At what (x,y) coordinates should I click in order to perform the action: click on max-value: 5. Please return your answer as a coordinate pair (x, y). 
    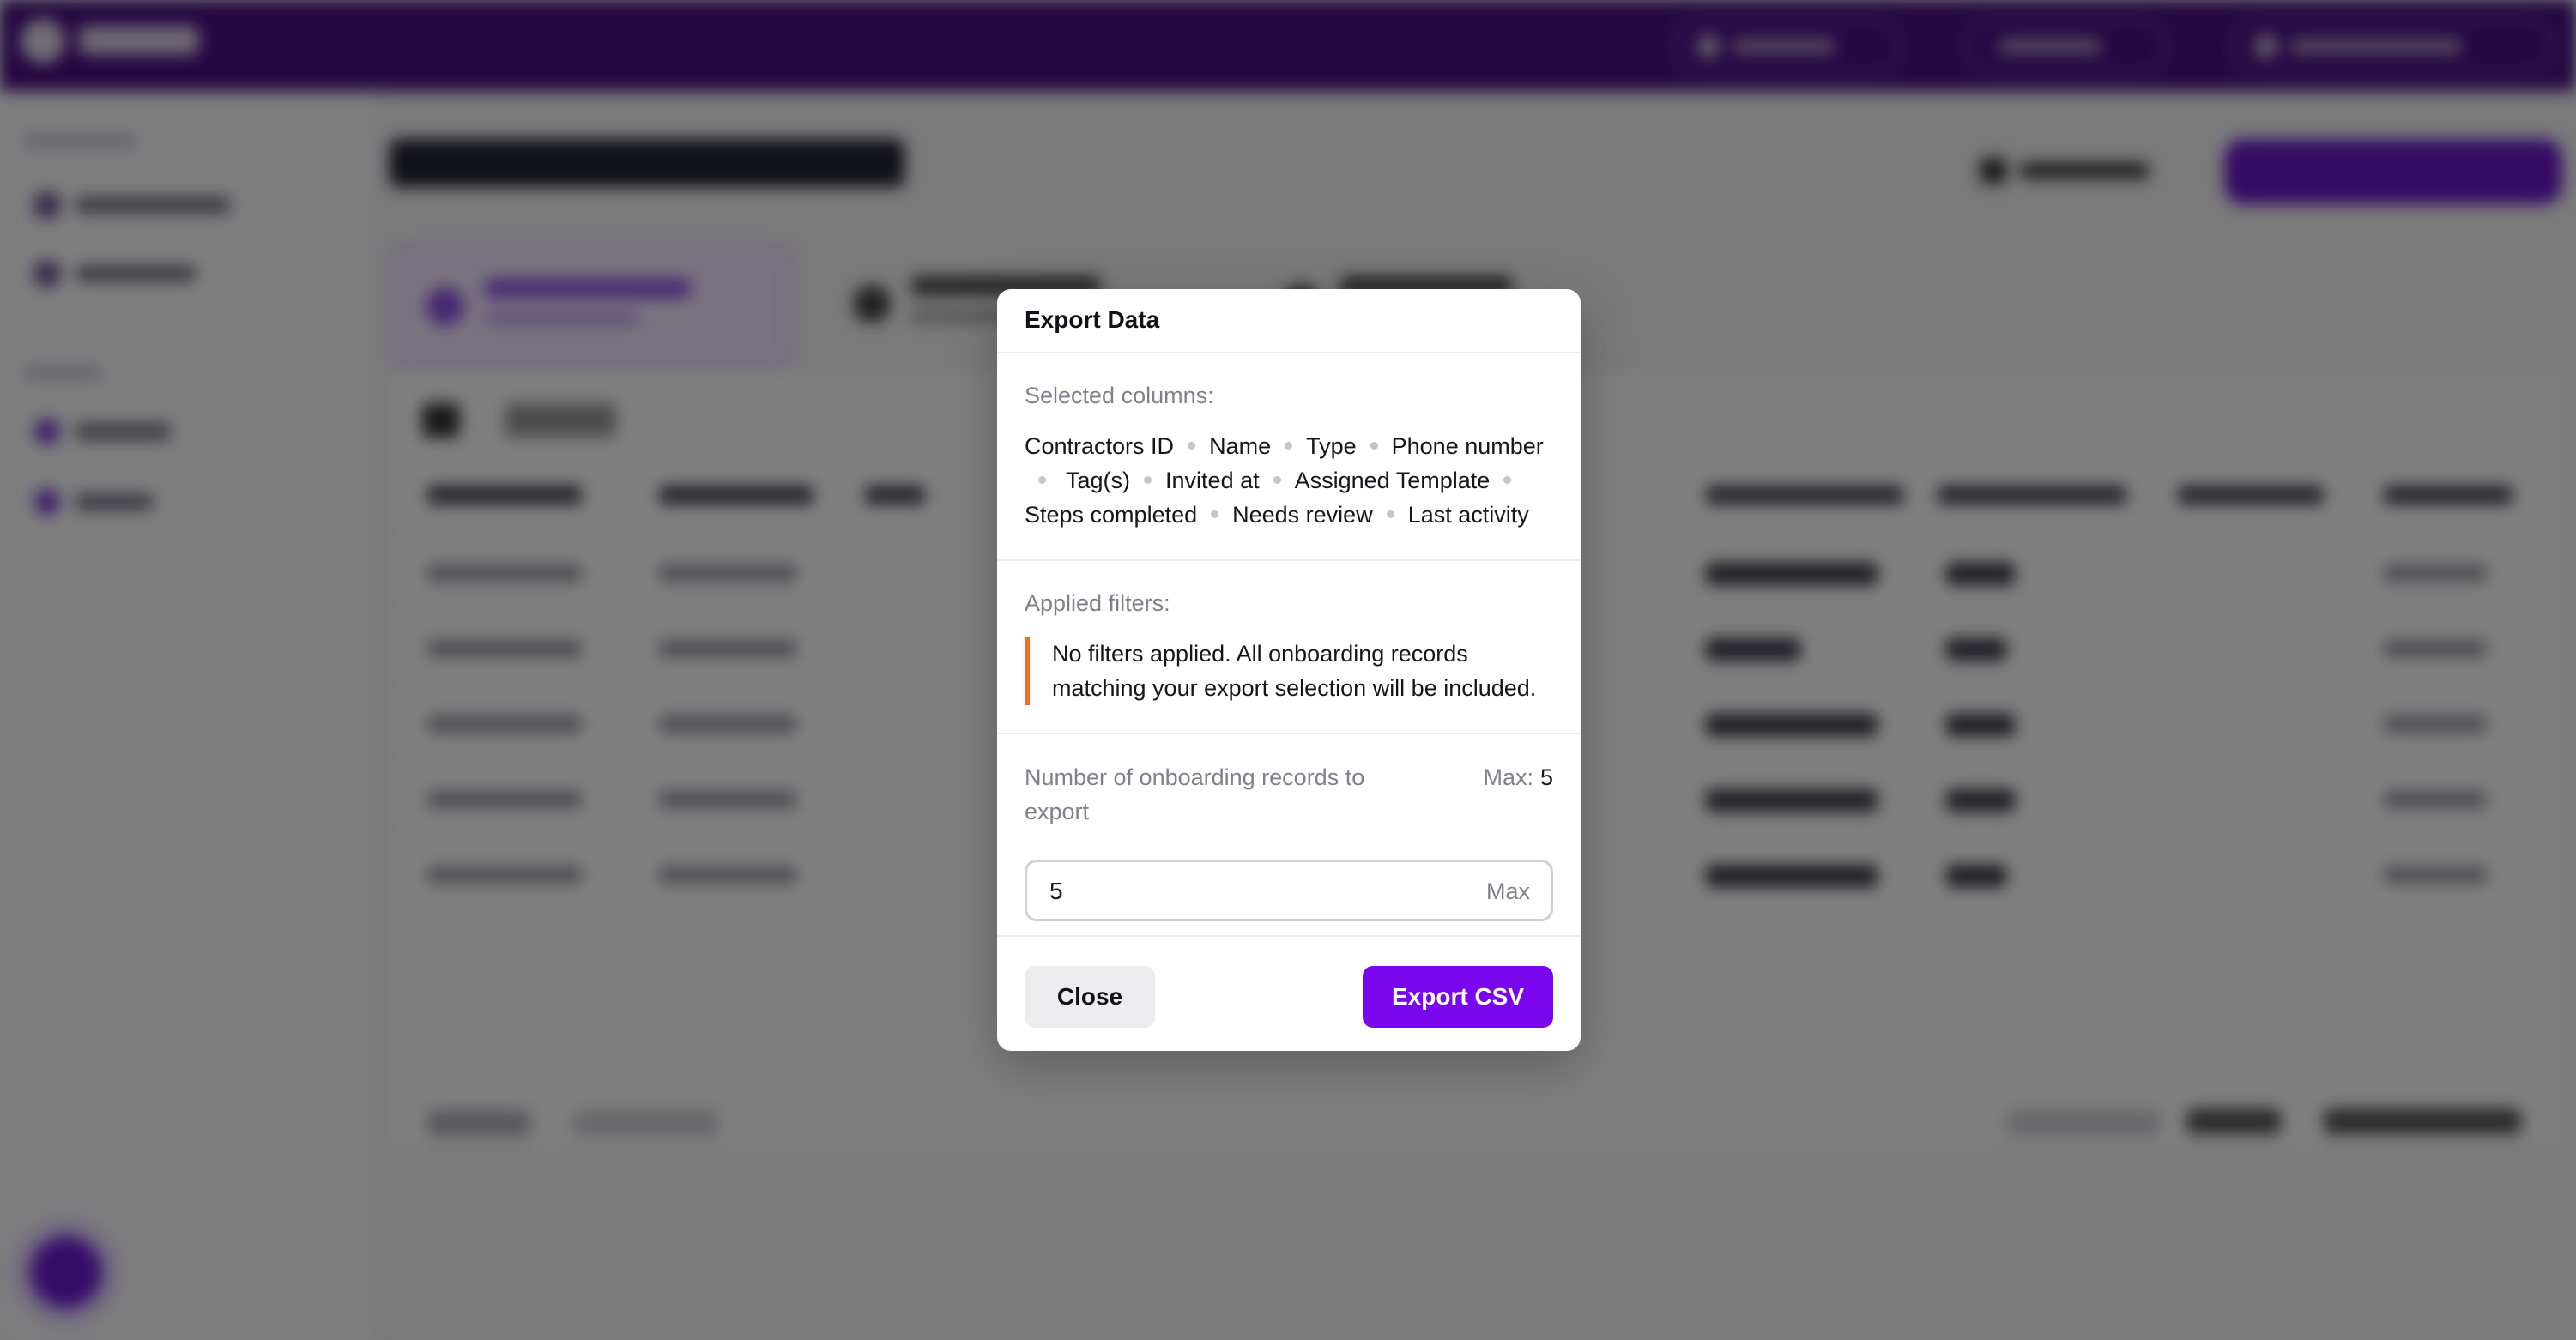
    Looking at the image, I should click on (1546, 777).